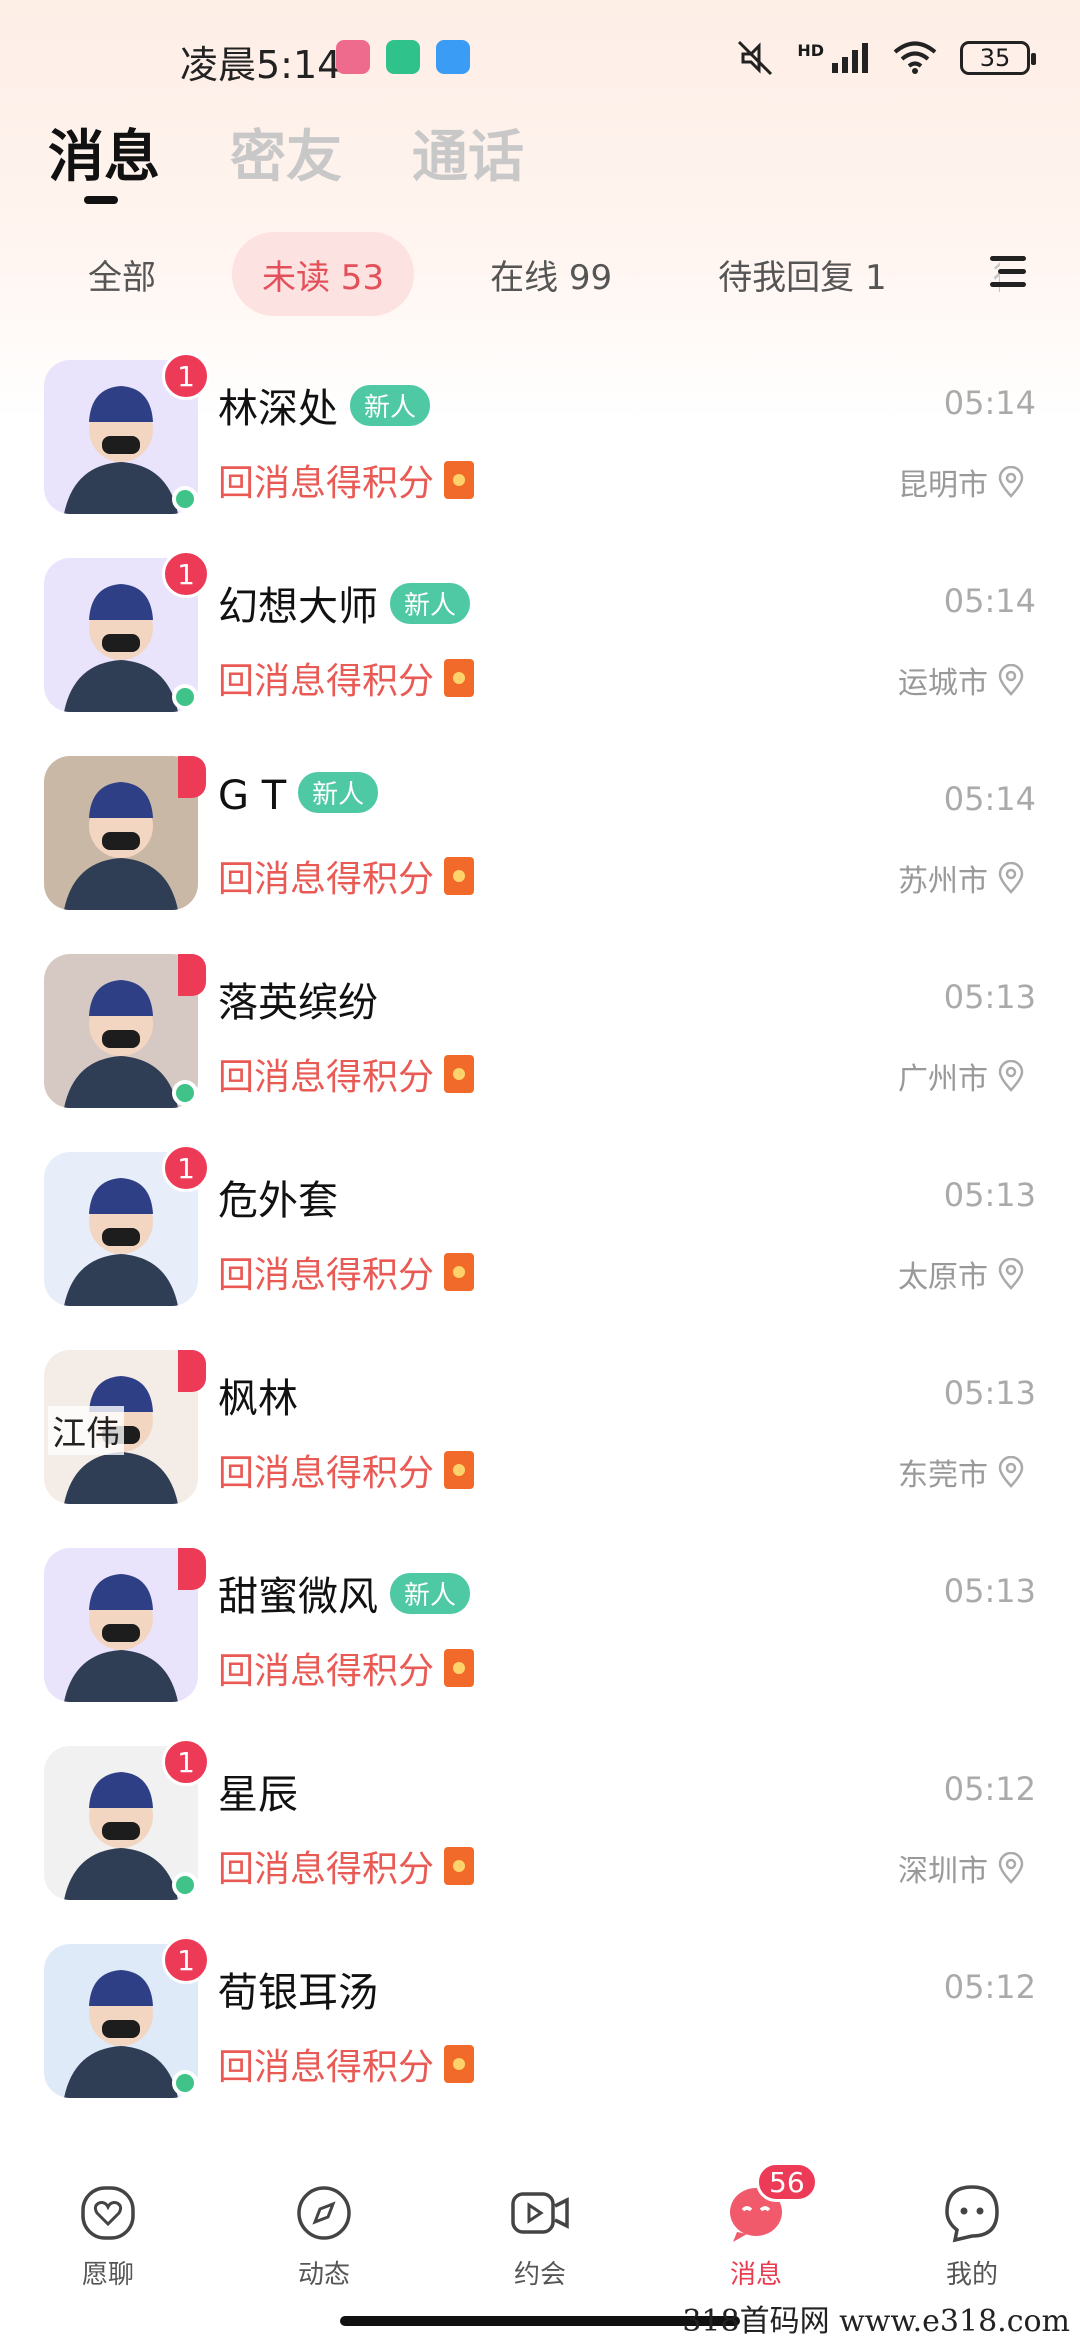  What do you see at coordinates (107, 2275) in the screenshot?
I see `nav-label-wish-chat: 愿聊` at bounding box center [107, 2275].